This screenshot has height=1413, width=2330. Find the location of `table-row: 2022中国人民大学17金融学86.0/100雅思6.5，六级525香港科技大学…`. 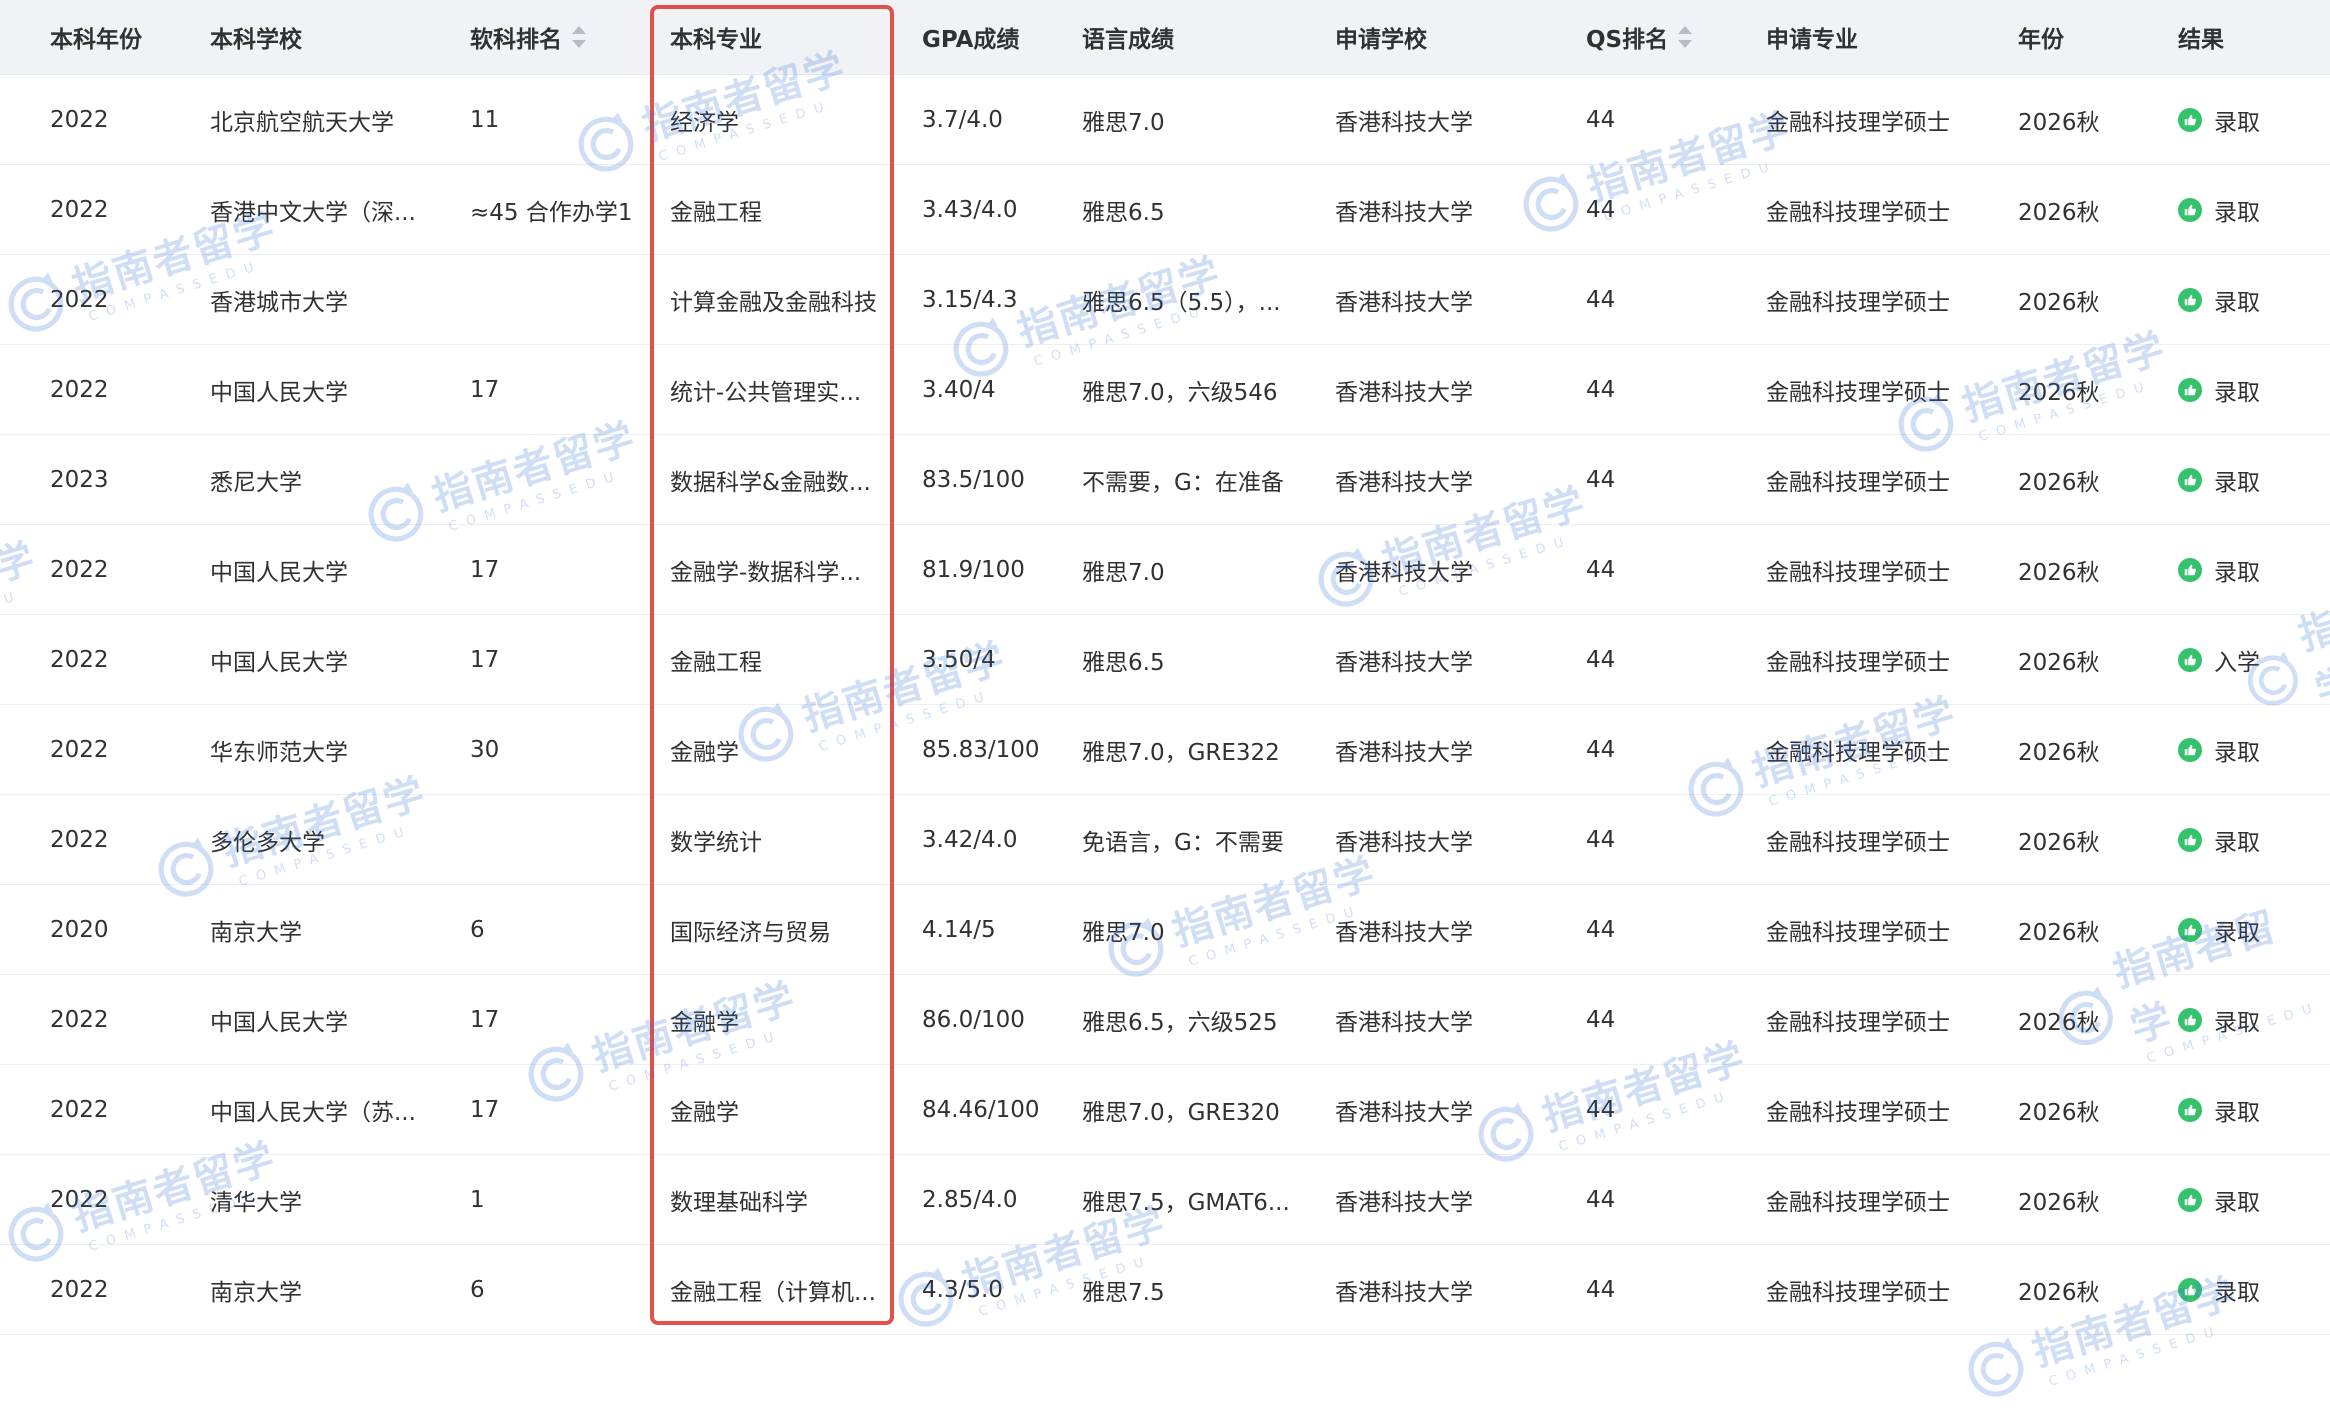

table-row: 2022中国人民大学17金融学86.0/100雅思6.5，六级525香港科技大学… is located at coordinates (1165, 1020).